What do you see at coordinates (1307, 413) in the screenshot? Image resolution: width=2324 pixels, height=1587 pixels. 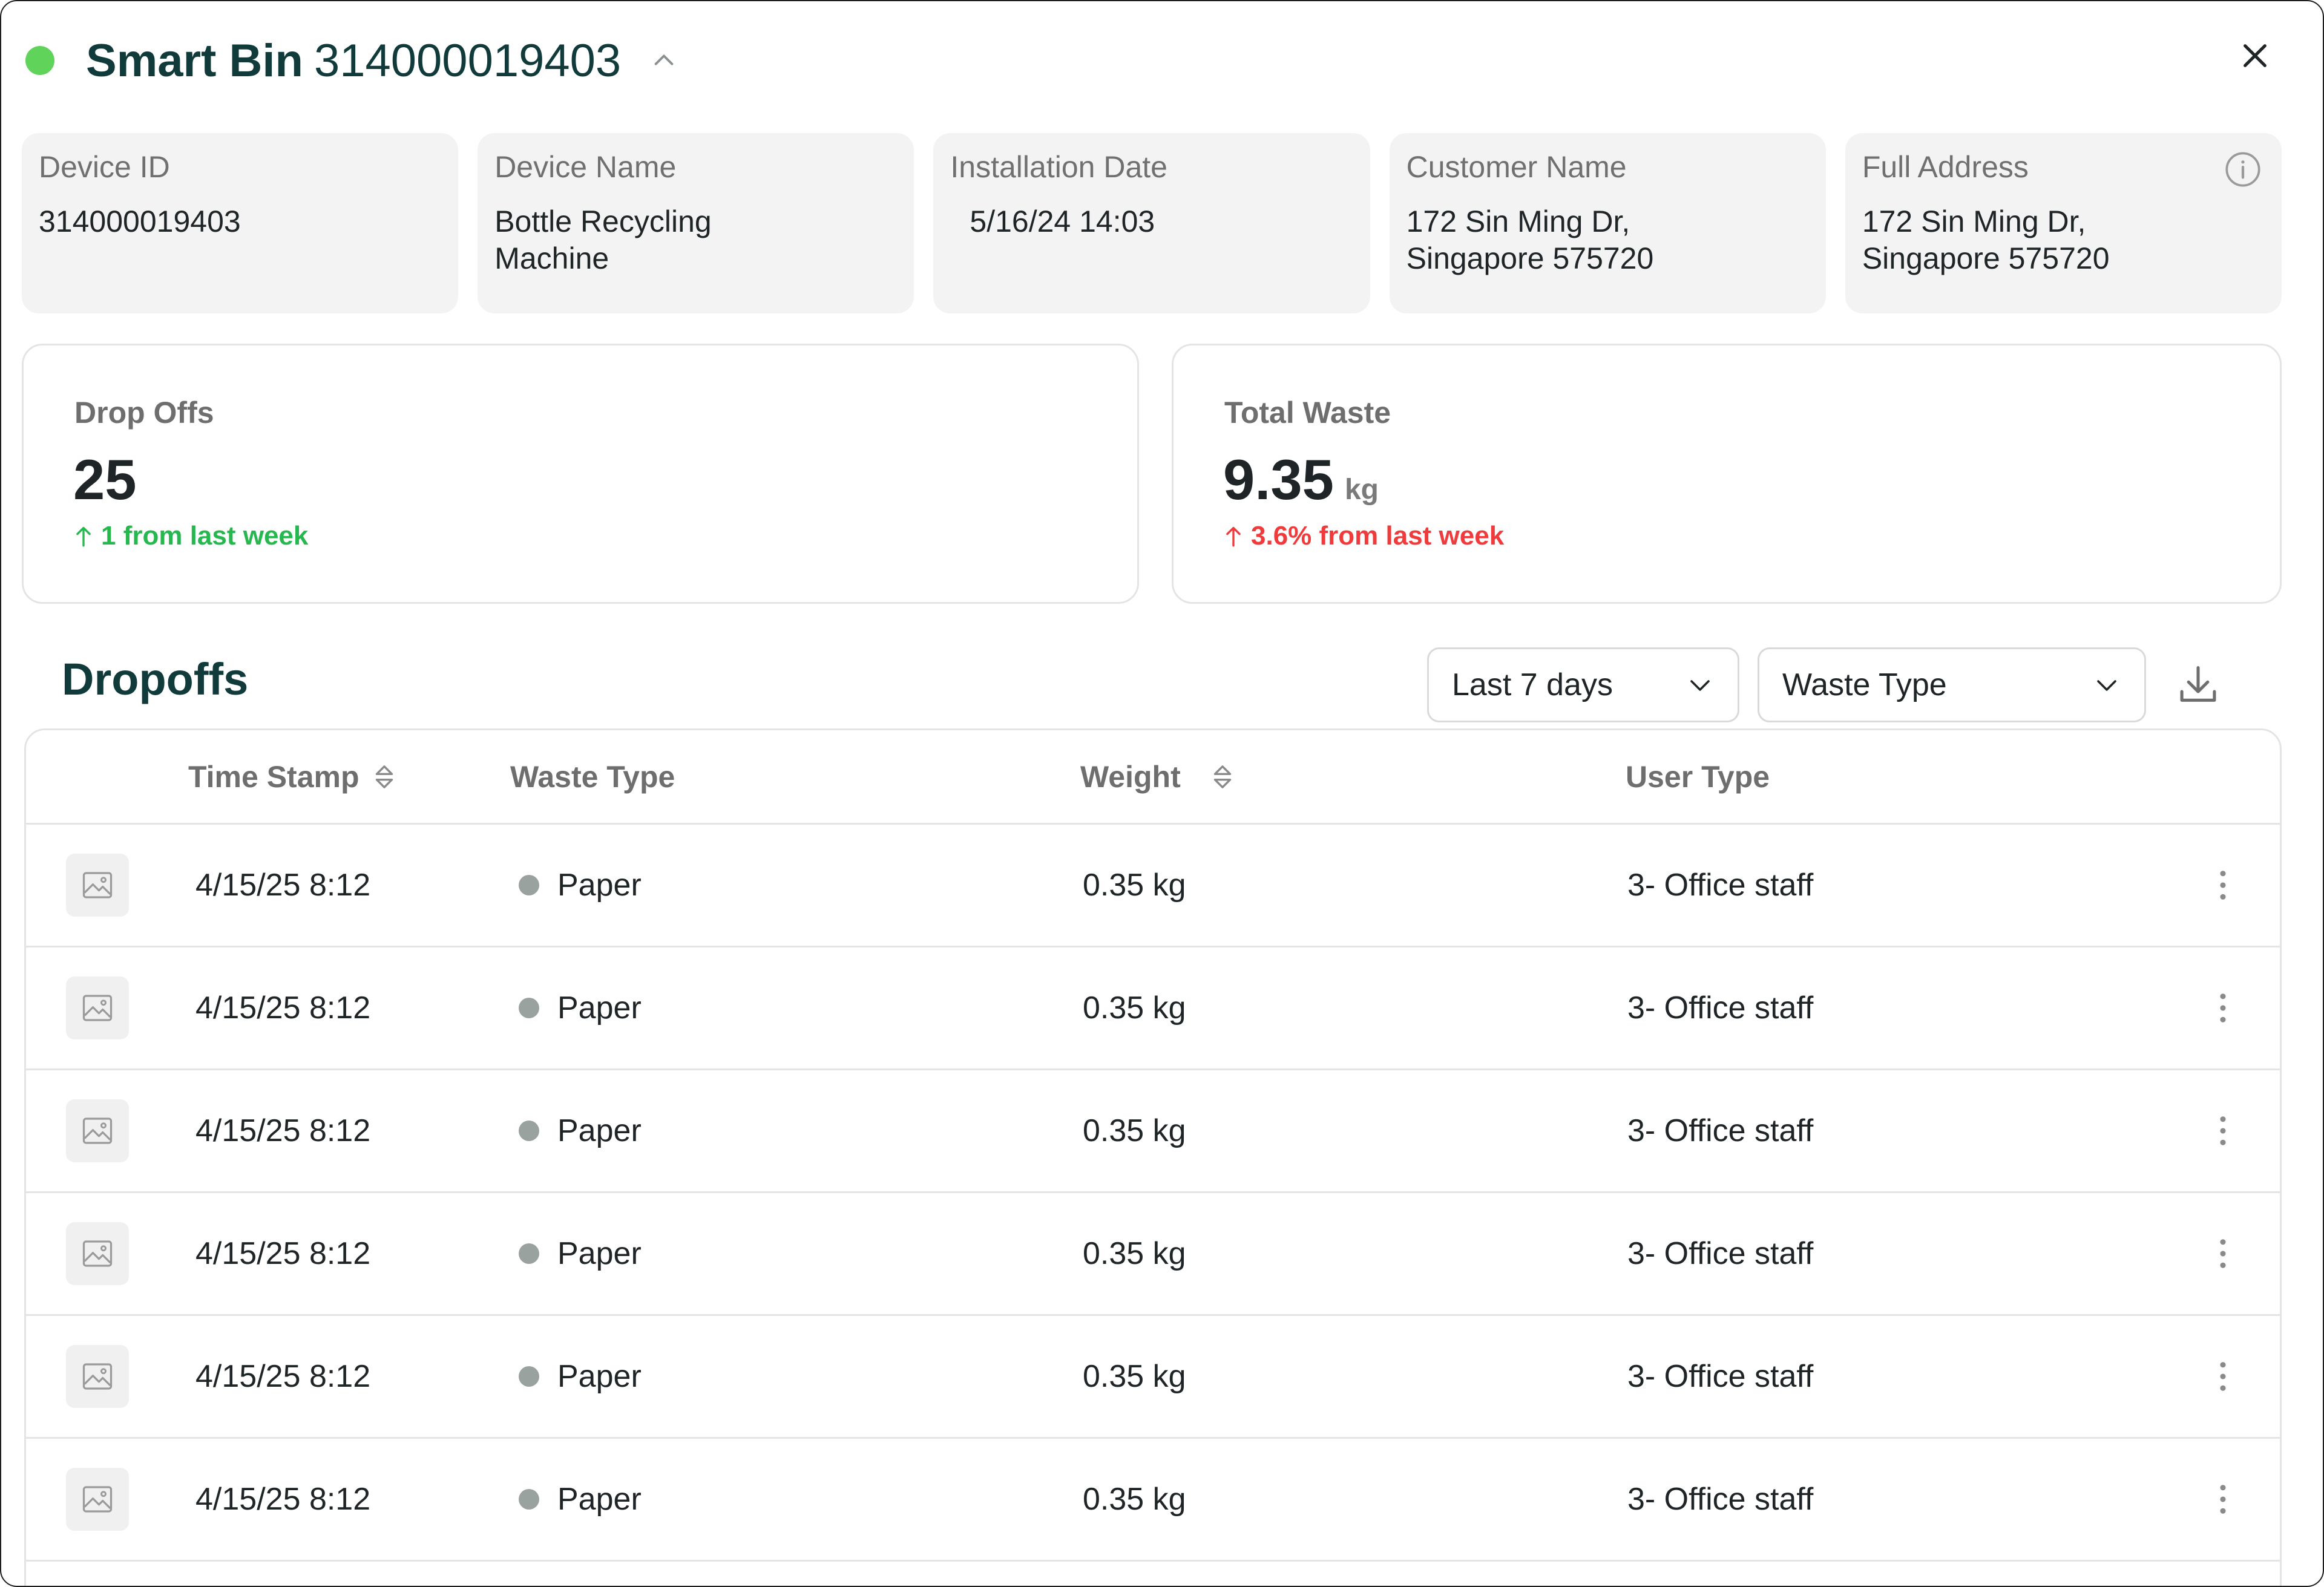 I see `stat-label: Total Waste` at bounding box center [1307, 413].